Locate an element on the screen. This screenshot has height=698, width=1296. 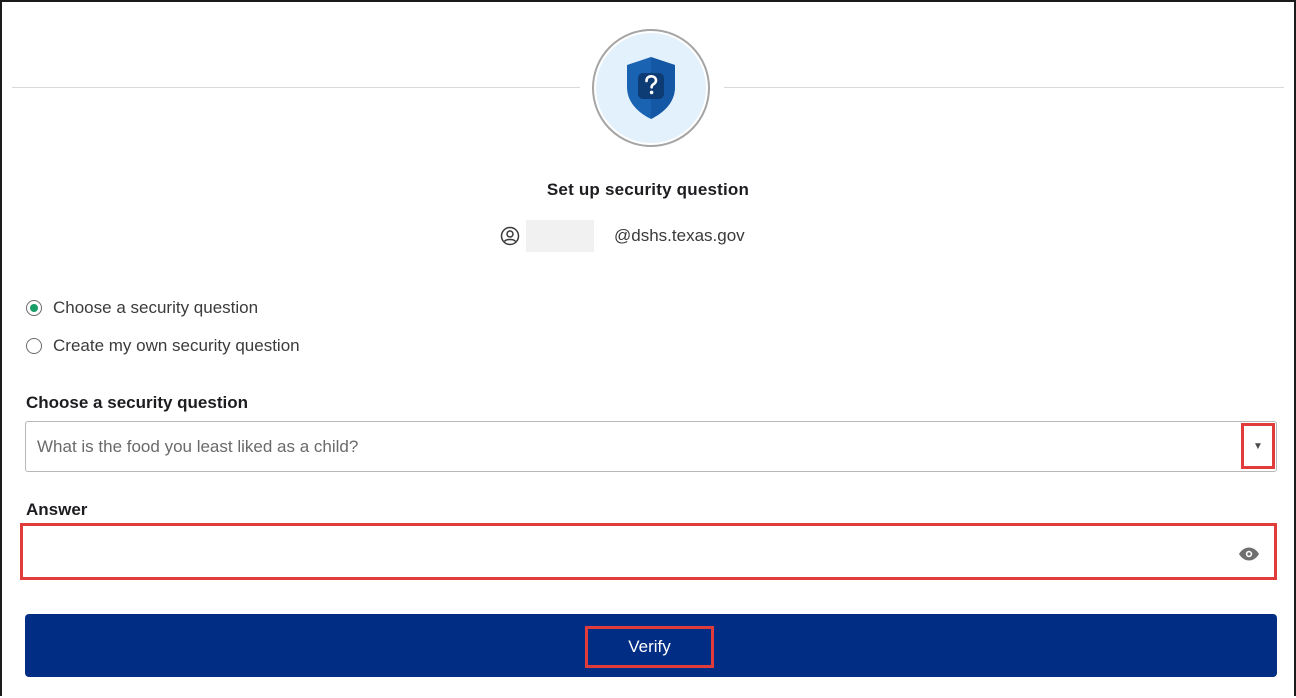
security-badge is located at coordinates (651, 88).